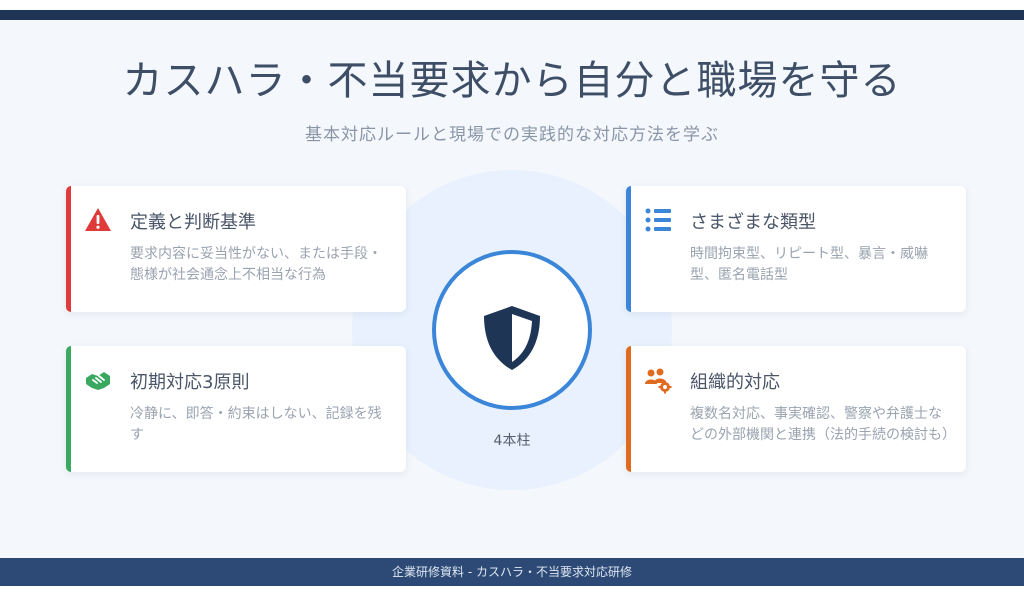 The height and width of the screenshot is (598, 1024). Describe the element at coordinates (98, 381) in the screenshot. I see `handshake-icon` at that location.